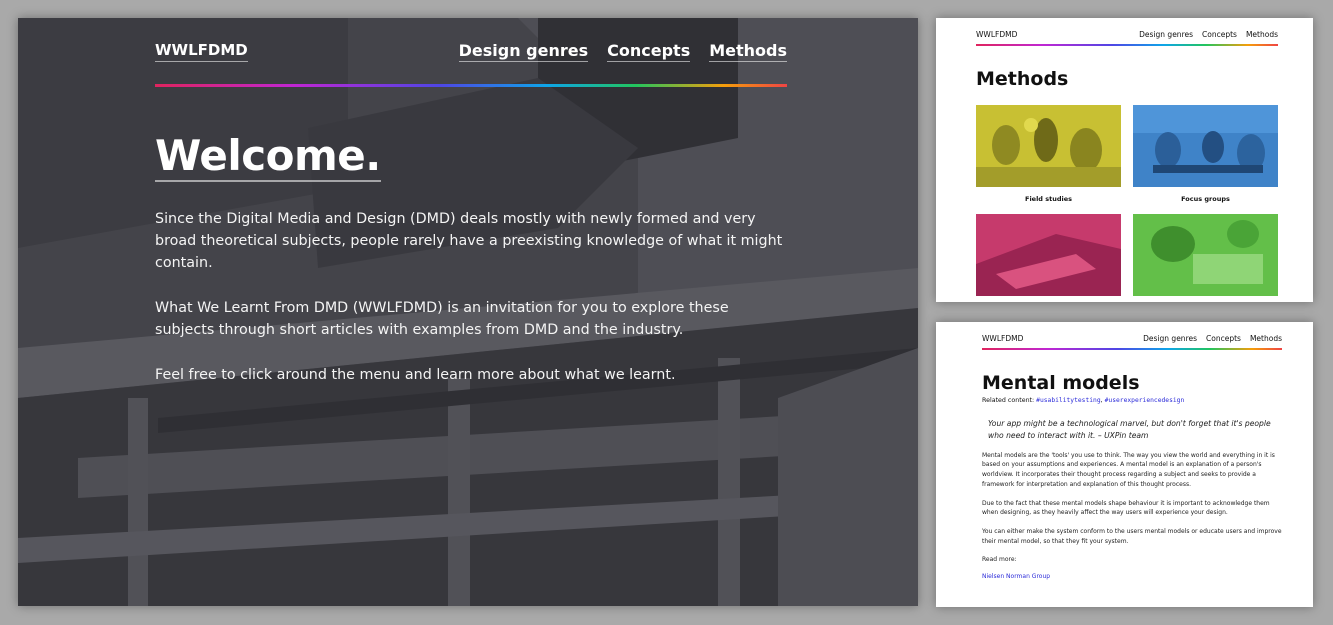 The height and width of the screenshot is (625, 1333). What do you see at coordinates (1016, 576) in the screenshot?
I see `read-more-link: Nielsen Norman Group` at bounding box center [1016, 576].